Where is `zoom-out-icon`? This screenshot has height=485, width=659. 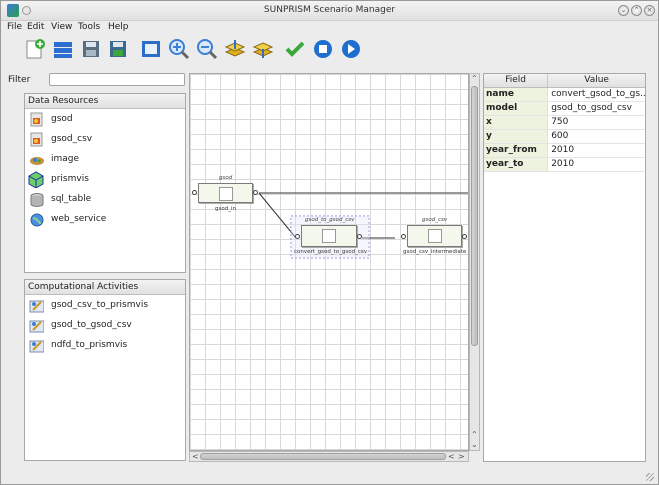 zoom-out-icon is located at coordinates (207, 49).